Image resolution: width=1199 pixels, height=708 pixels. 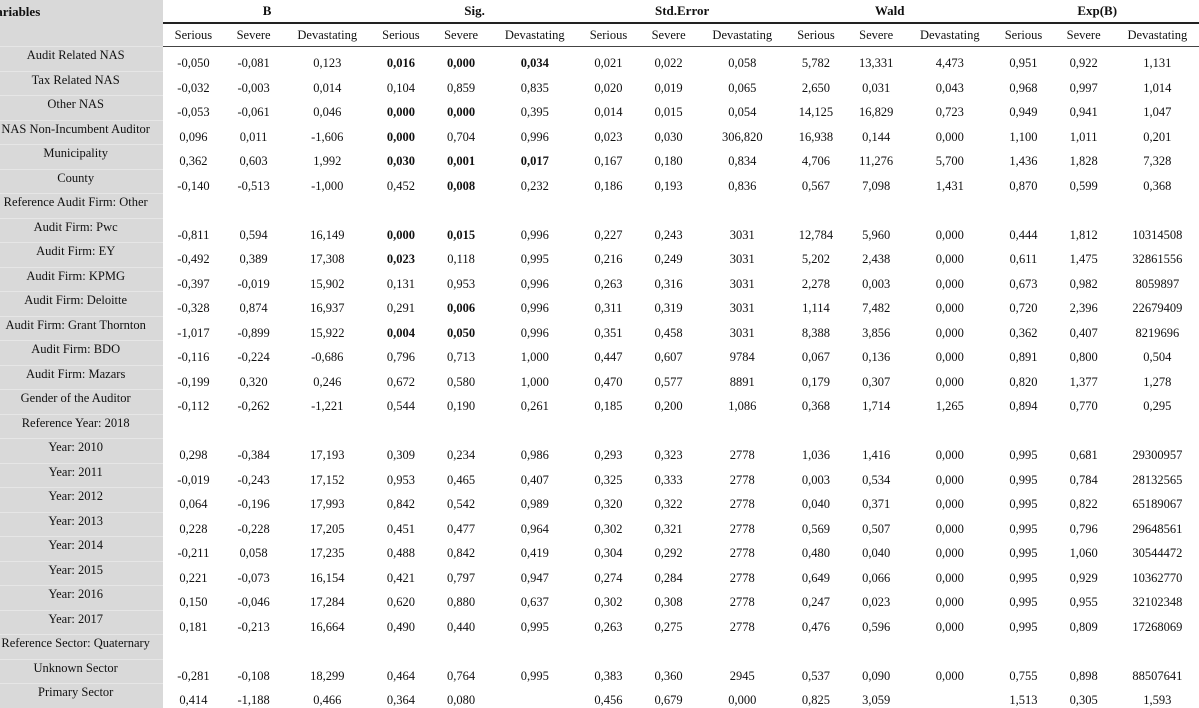 I want to click on cell-wald-devastating: 1,431, so click(x=949, y=185).